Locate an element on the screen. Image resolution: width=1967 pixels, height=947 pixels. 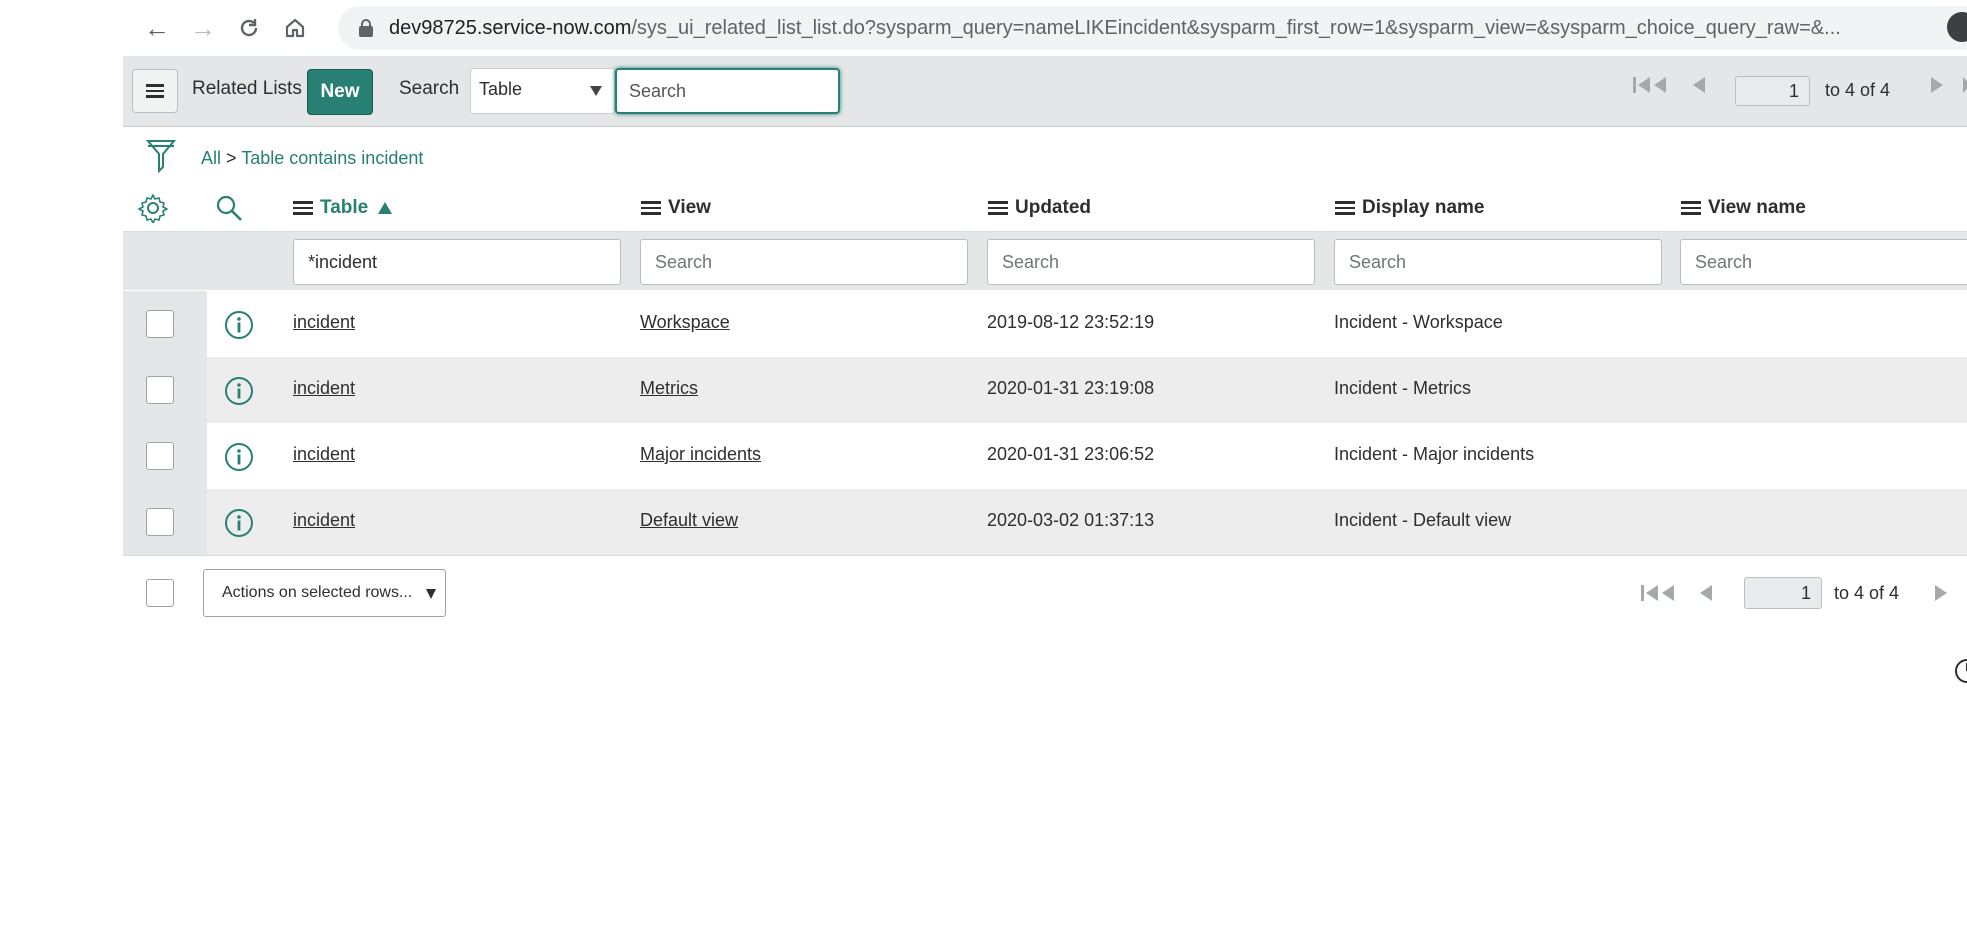
next-page-icon is located at coordinates (1937, 88).